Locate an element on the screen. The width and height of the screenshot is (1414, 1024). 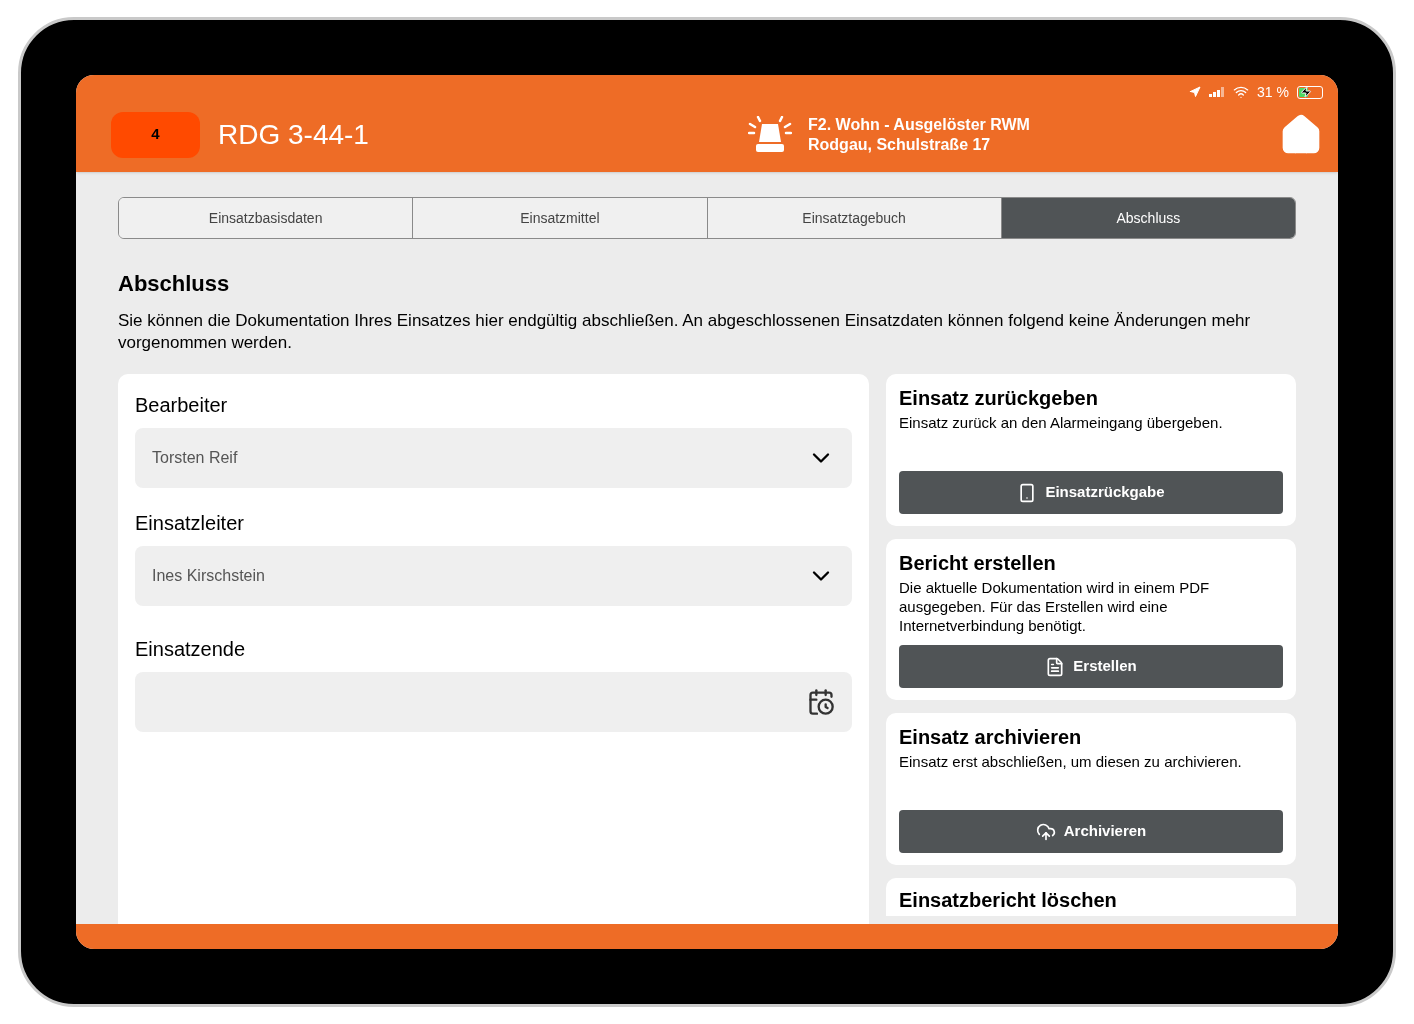
field-label: Bearbeiter is located at coordinates (182, 405).